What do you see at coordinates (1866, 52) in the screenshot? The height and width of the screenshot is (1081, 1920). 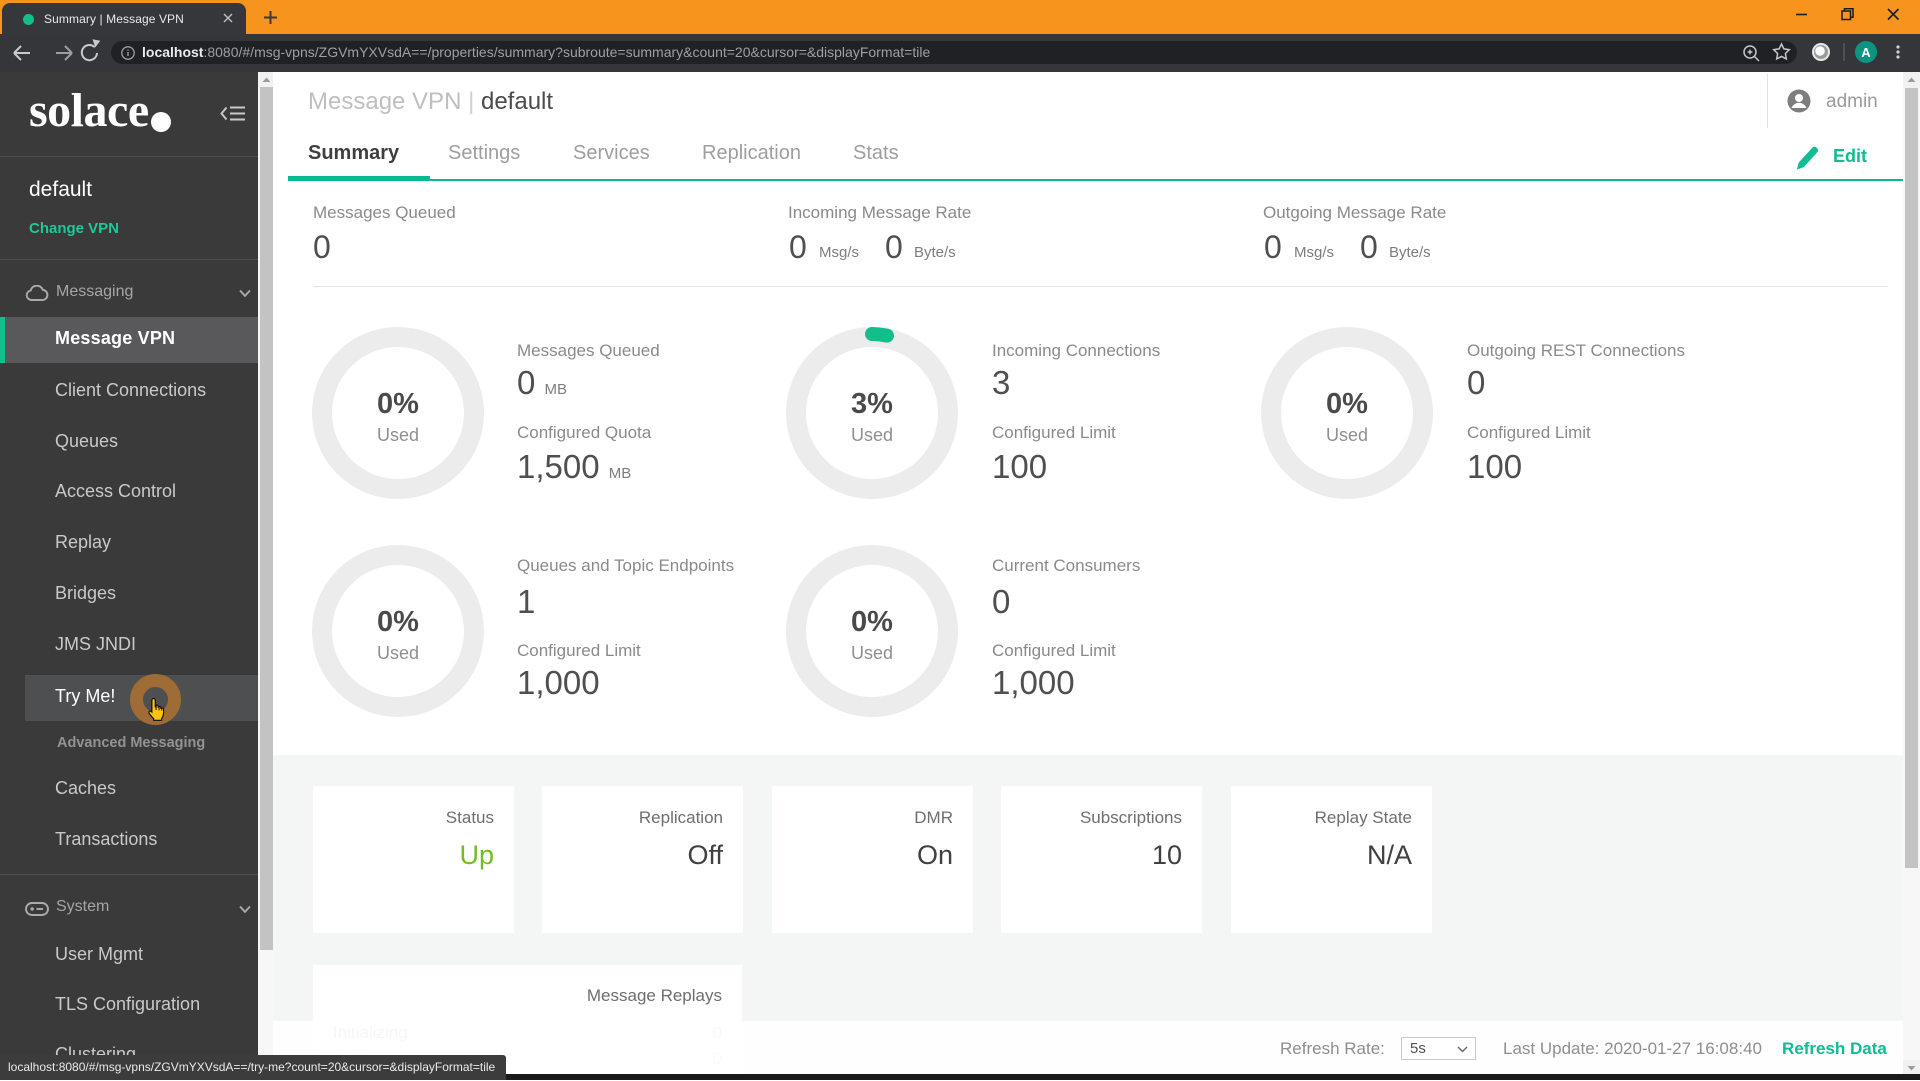 I see `svg-text: A` at bounding box center [1866, 52].